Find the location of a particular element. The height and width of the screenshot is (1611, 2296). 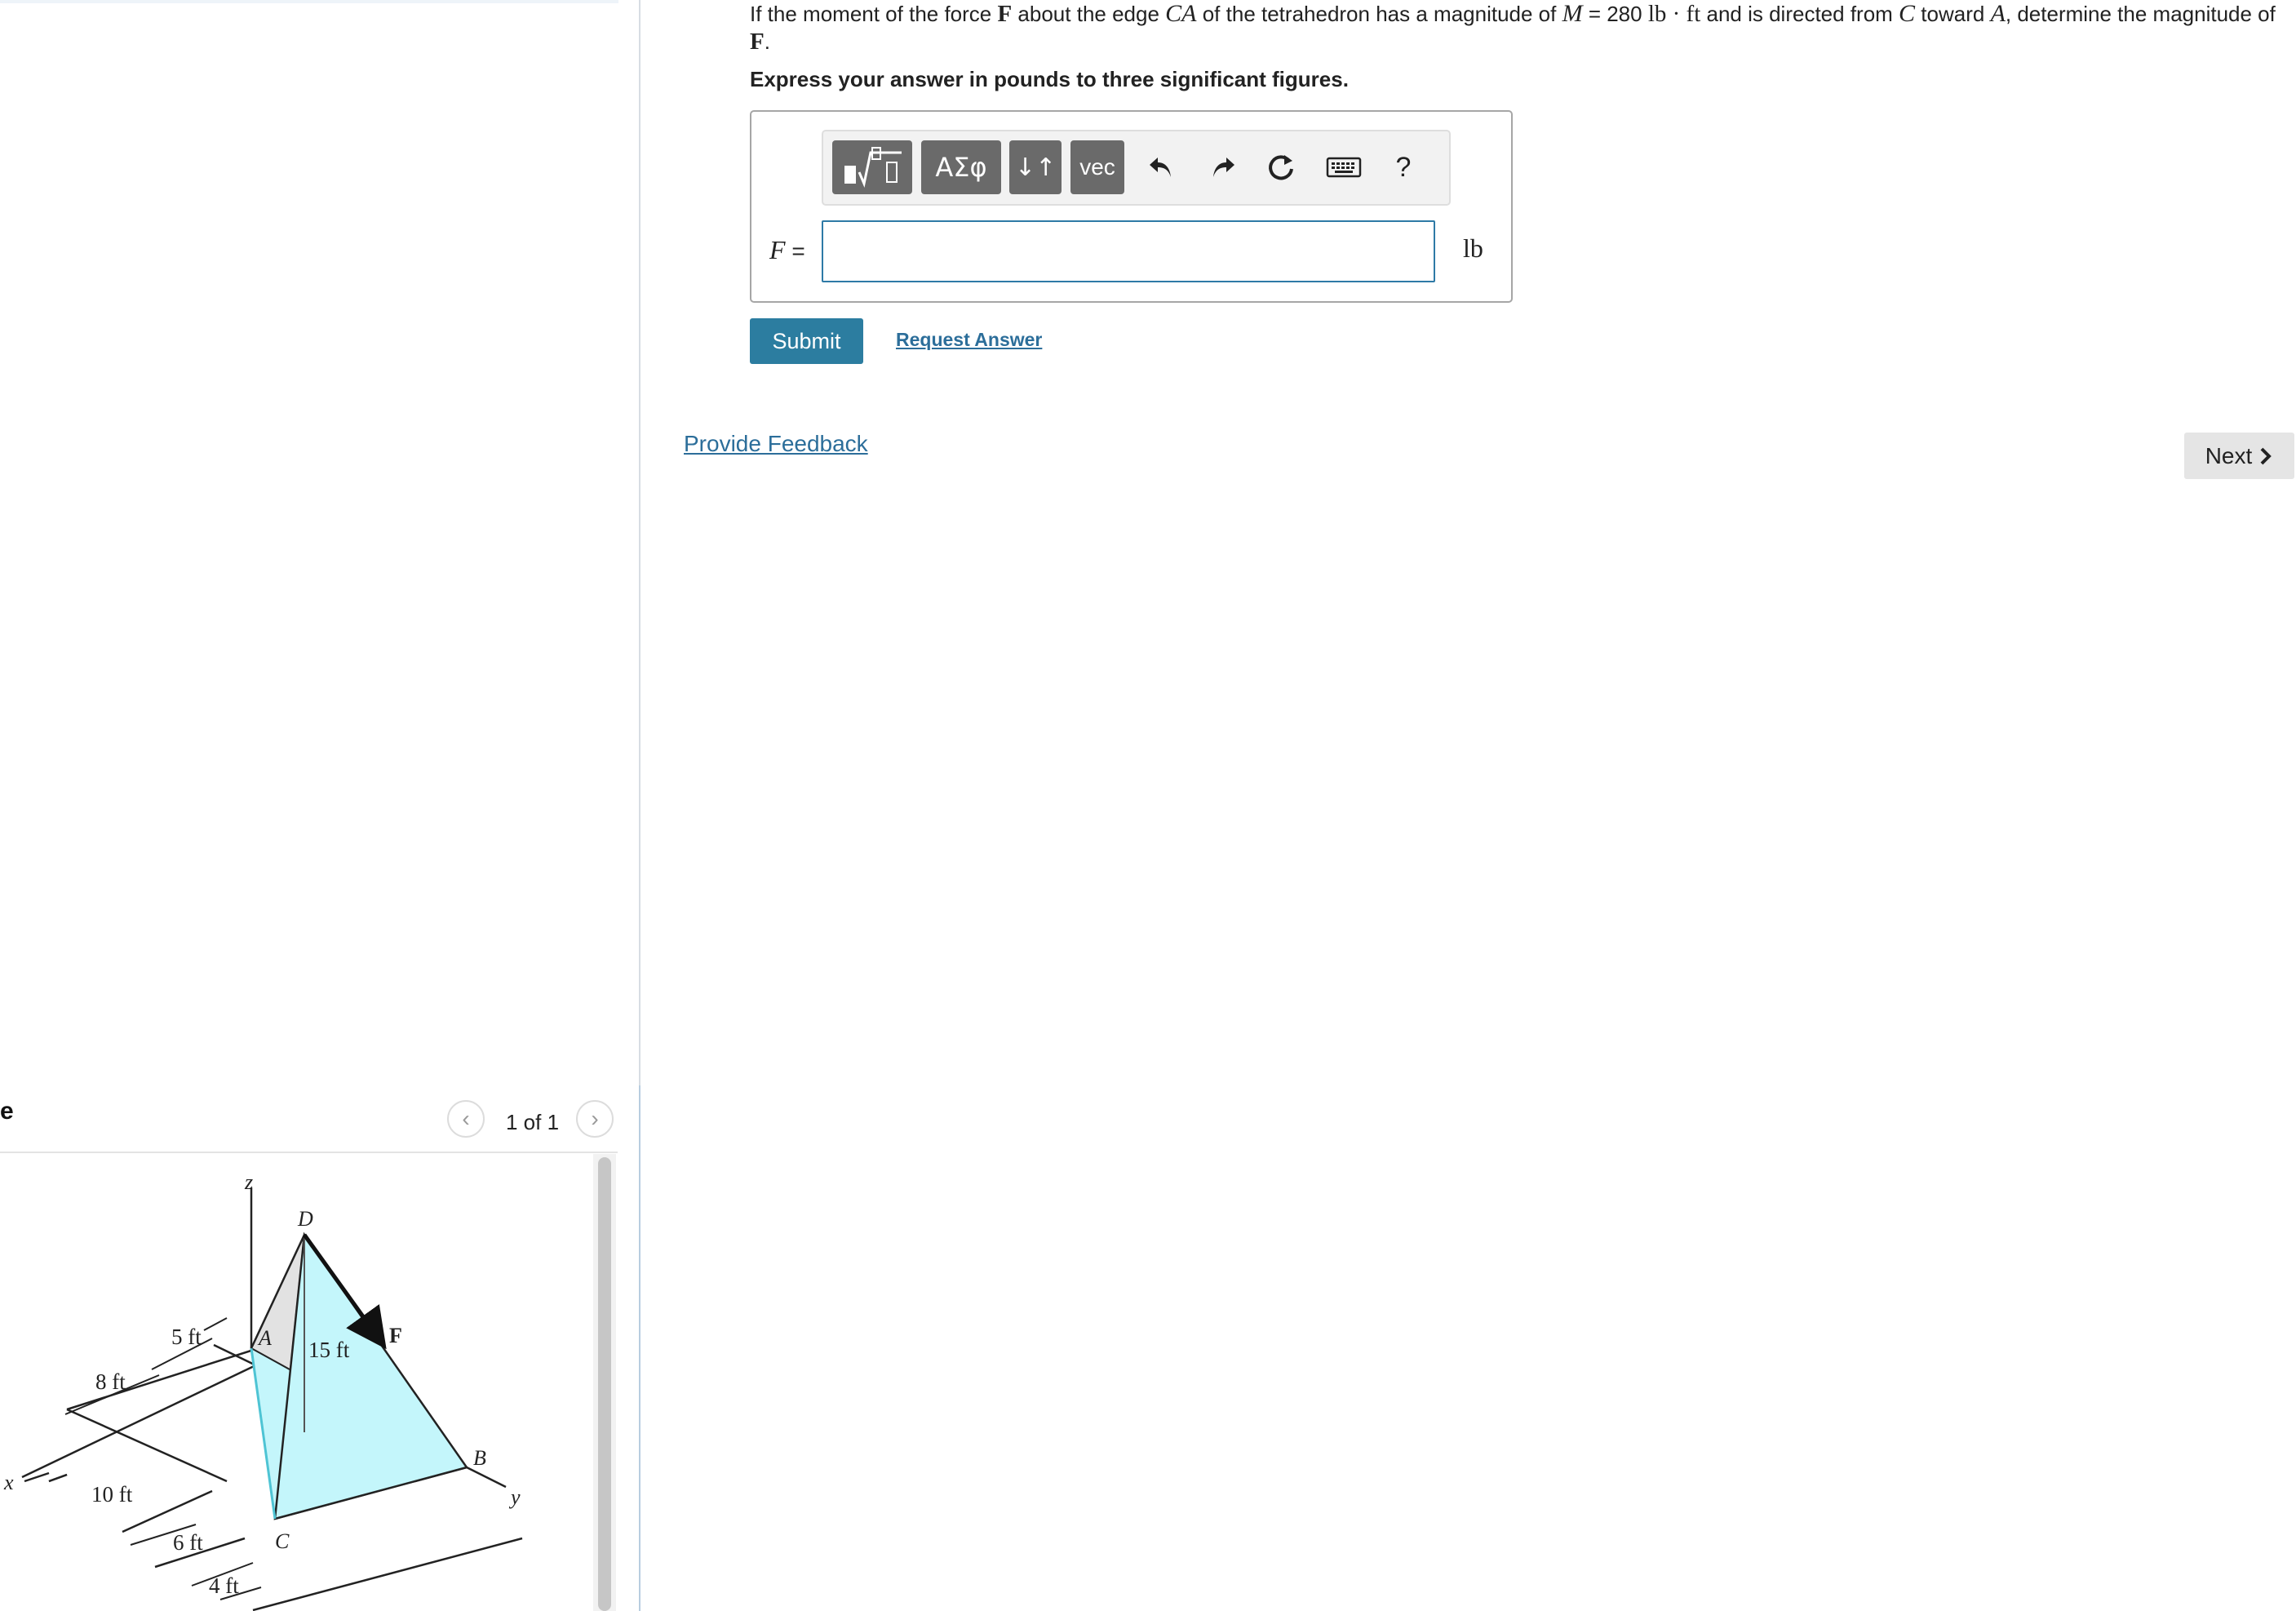

label-A: A is located at coordinates (264, 1338).